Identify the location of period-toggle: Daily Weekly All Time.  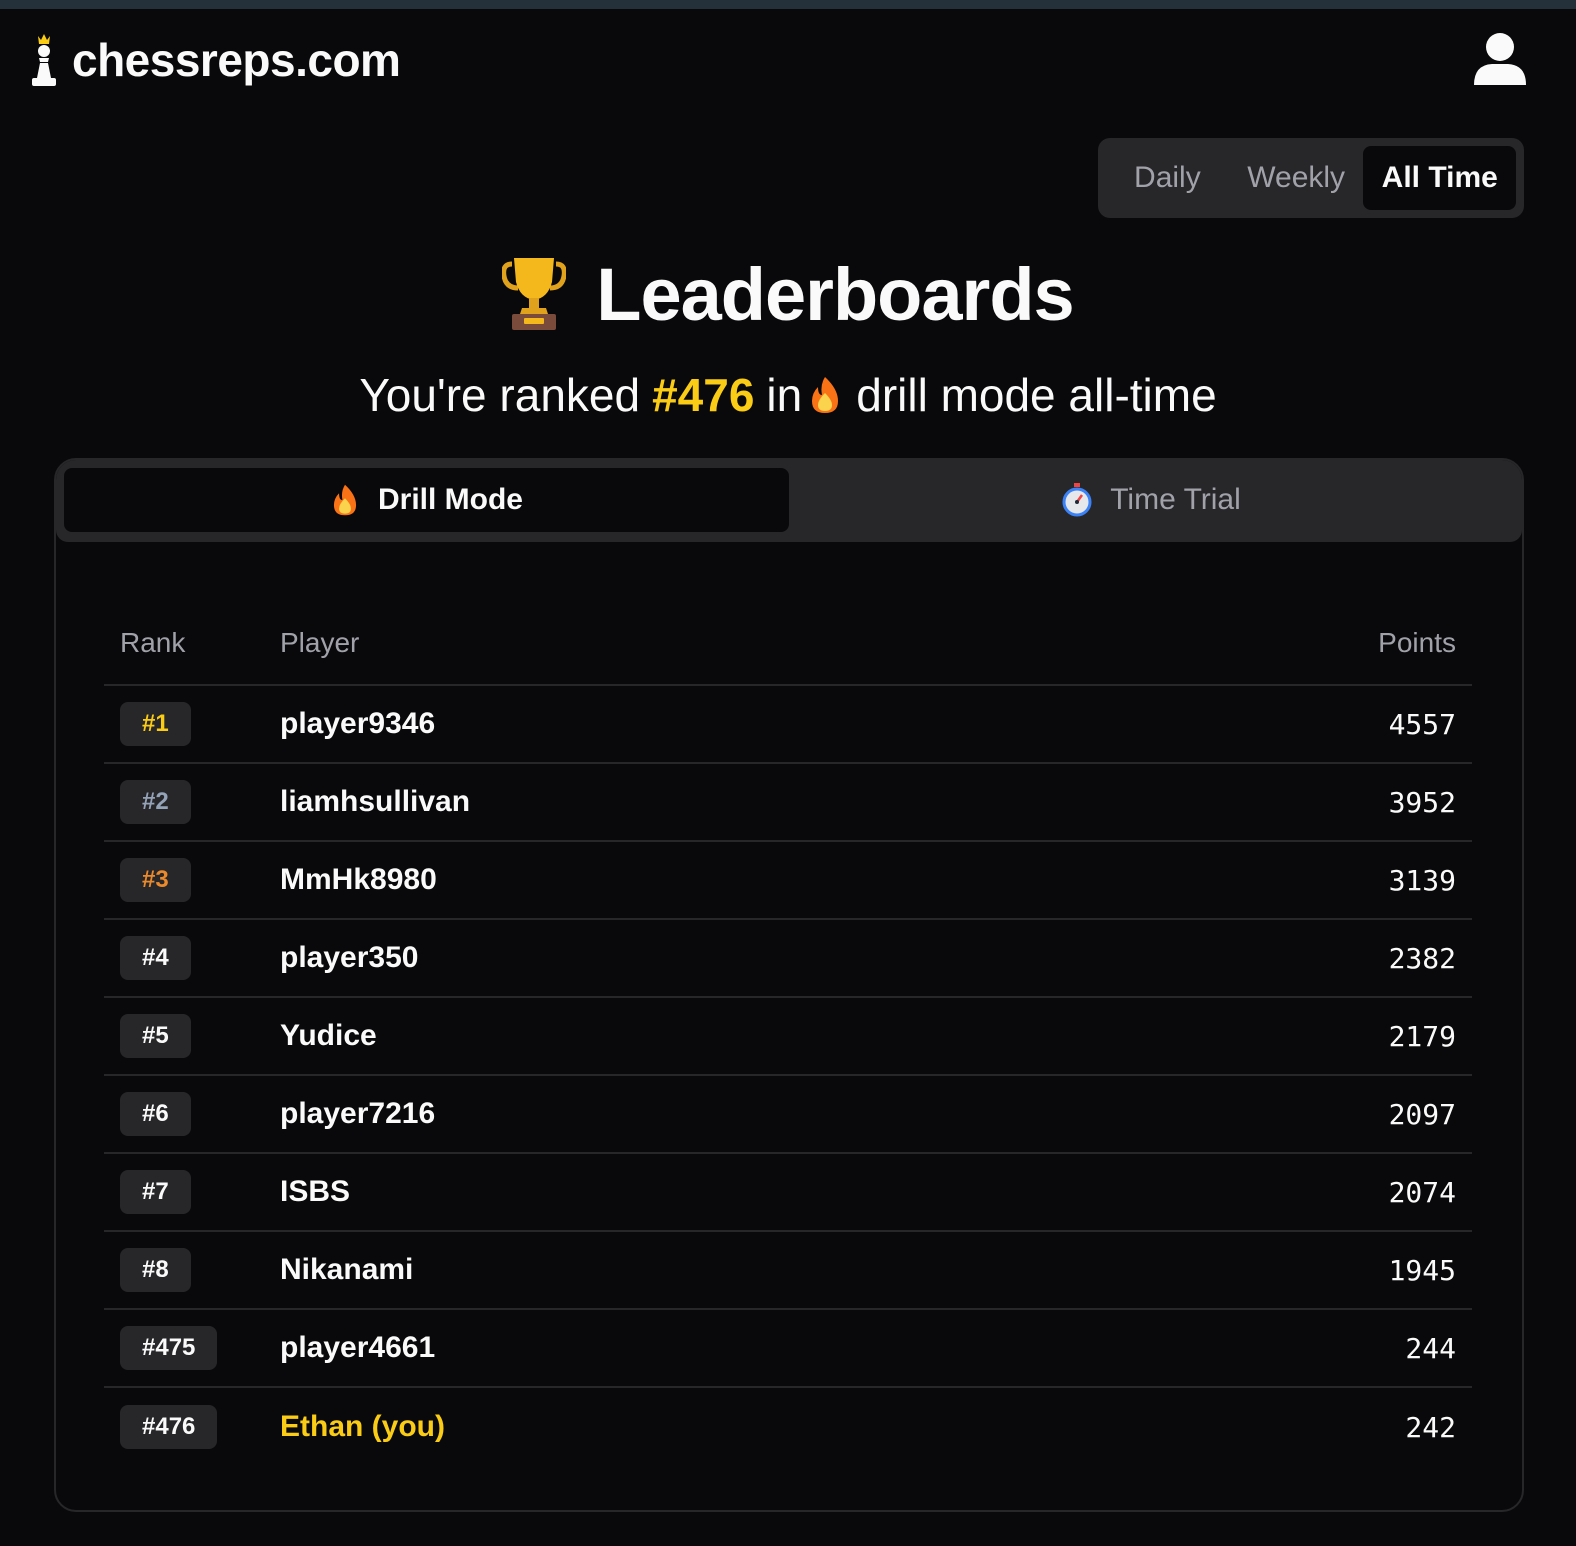
(1311, 178).